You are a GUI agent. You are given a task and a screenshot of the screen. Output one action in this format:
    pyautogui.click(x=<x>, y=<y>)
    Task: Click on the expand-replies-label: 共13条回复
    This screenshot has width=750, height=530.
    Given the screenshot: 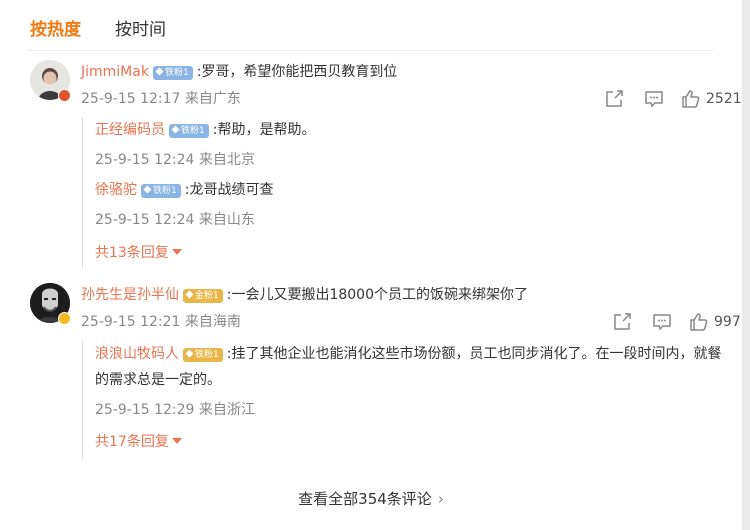 What is the action you would take?
    pyautogui.click(x=132, y=253)
    